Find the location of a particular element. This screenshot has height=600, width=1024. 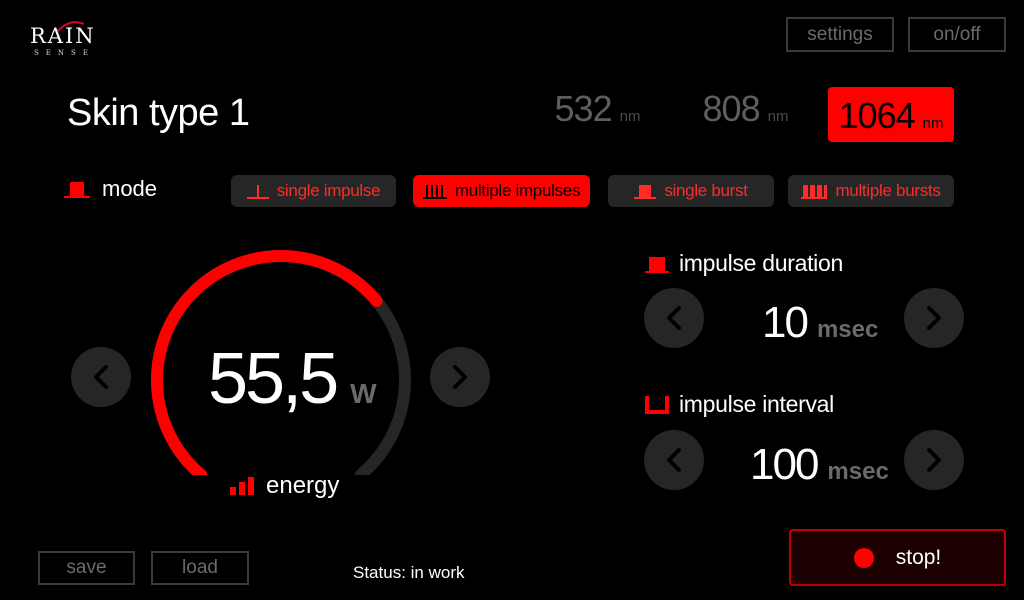

wavelength-1064-button: 1064 nm is located at coordinates (891, 114).